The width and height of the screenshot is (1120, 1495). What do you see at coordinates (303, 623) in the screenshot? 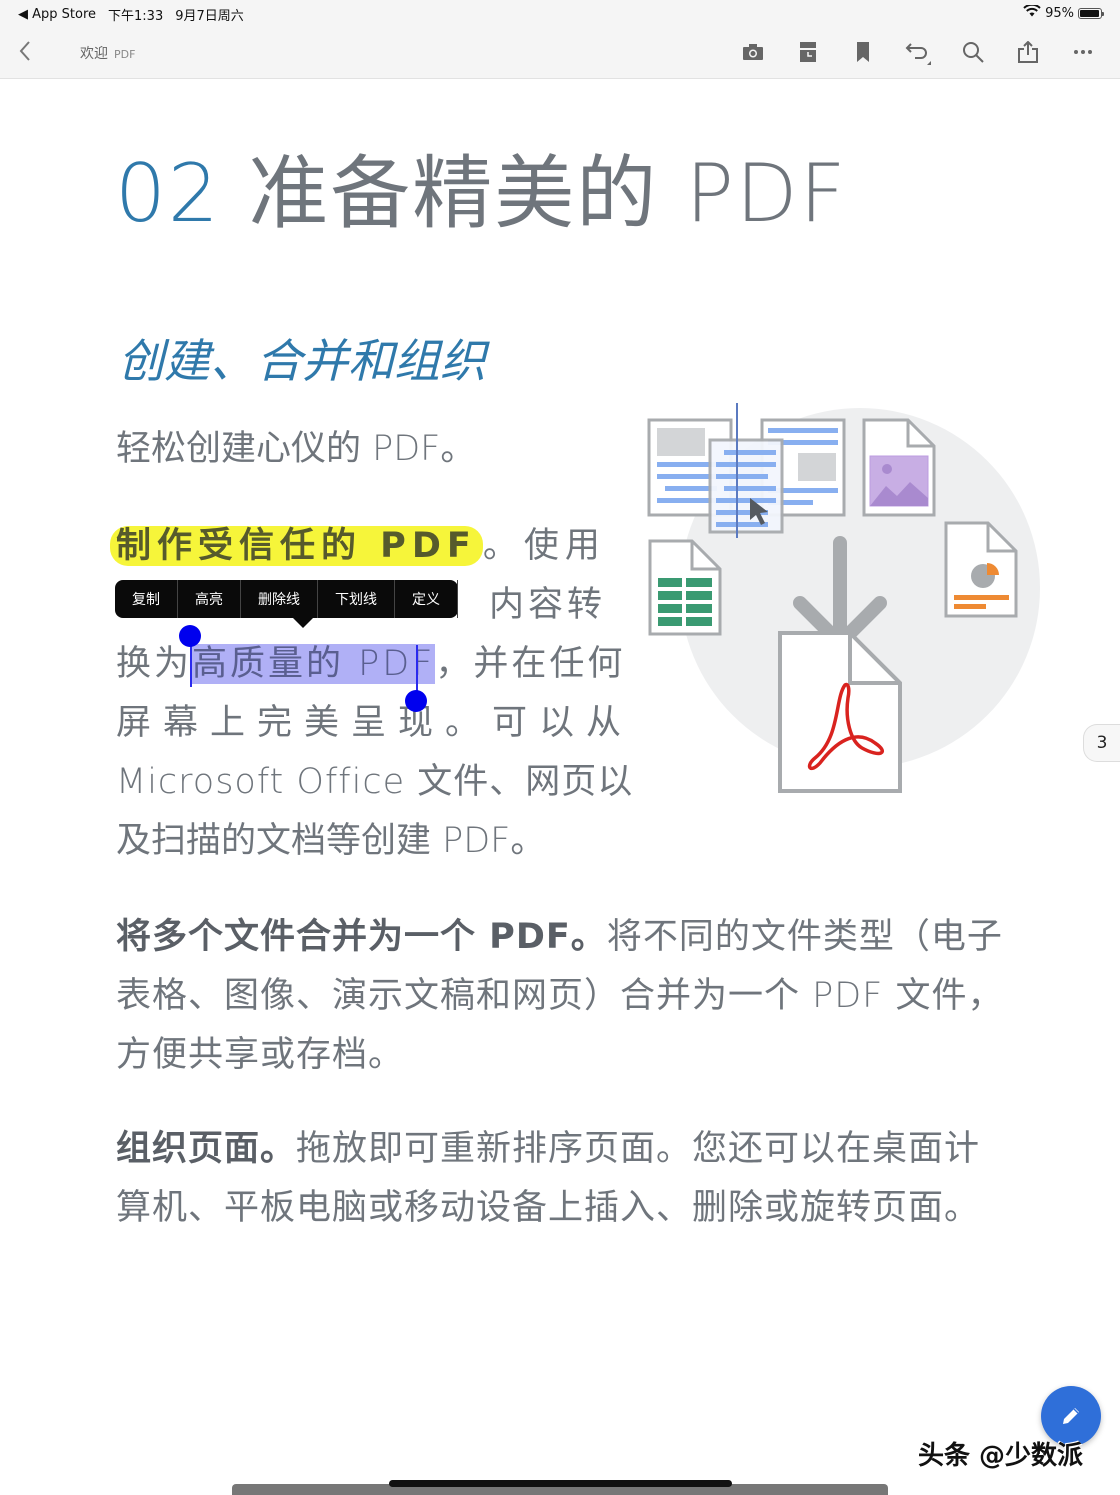
I see `menu-pointer` at bounding box center [303, 623].